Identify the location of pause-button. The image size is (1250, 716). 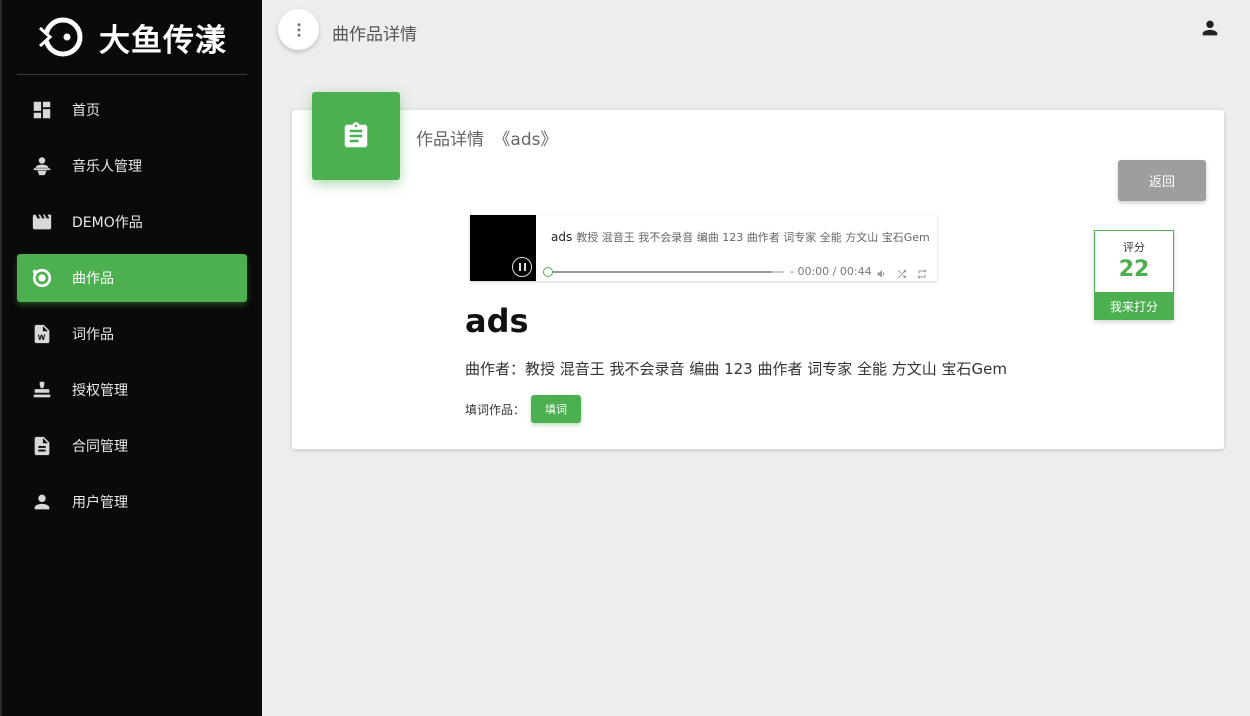
(522, 267).